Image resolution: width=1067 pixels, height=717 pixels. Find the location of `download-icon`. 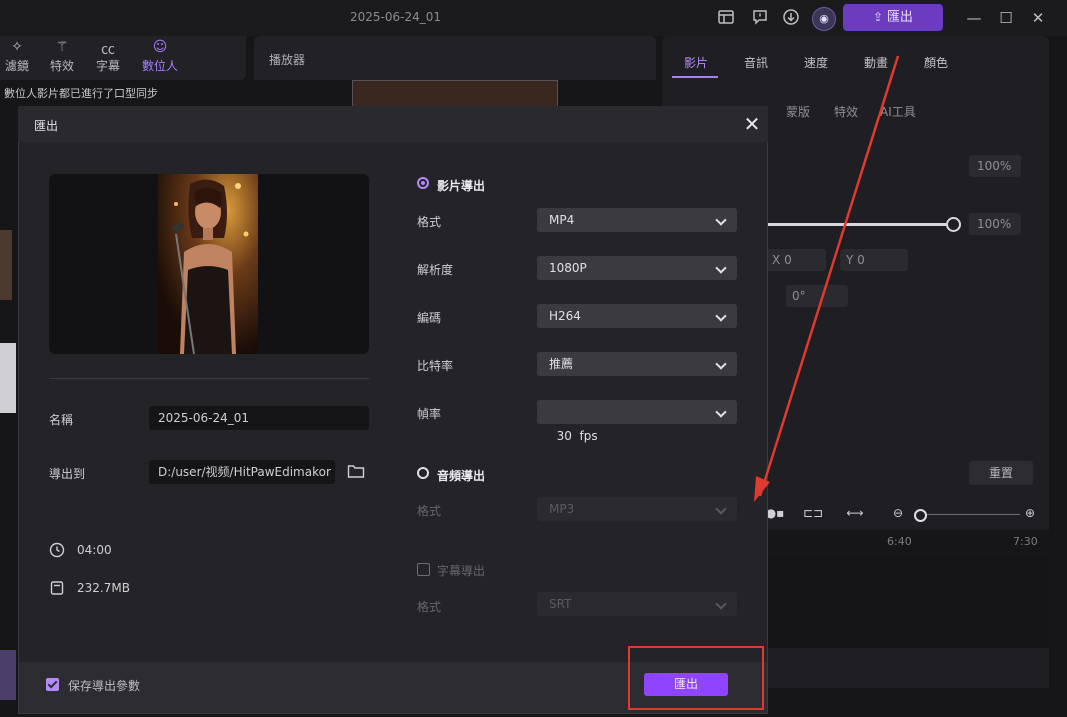

download-icon is located at coordinates (791, 18).